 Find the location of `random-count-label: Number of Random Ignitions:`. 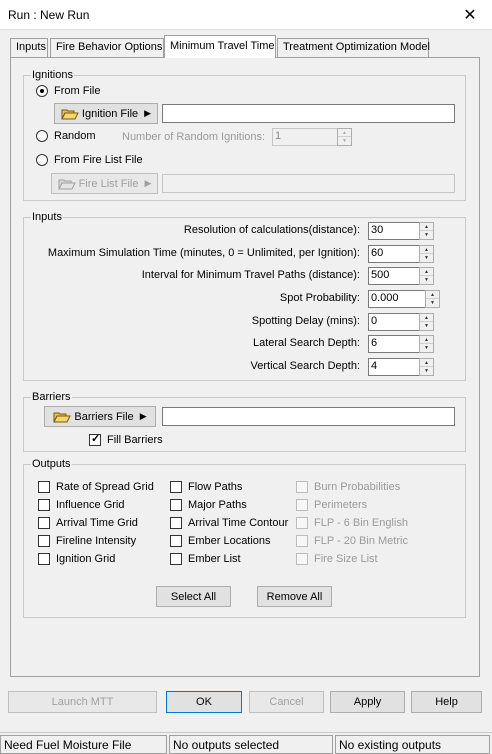

random-count-label: Number of Random Ignitions: is located at coordinates (194, 137).